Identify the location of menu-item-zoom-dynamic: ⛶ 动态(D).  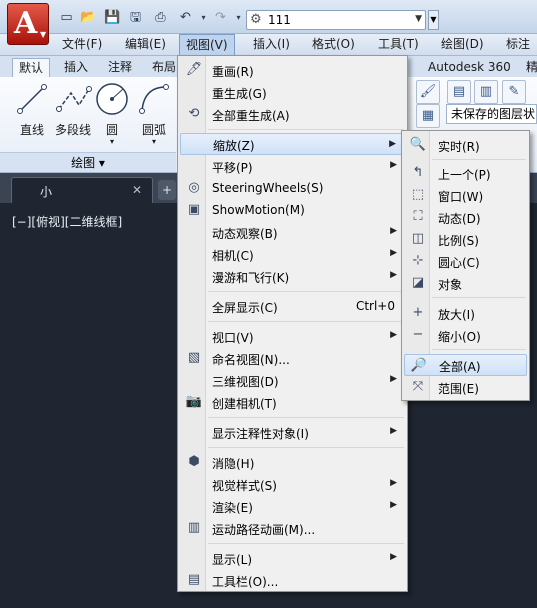
(465, 217).